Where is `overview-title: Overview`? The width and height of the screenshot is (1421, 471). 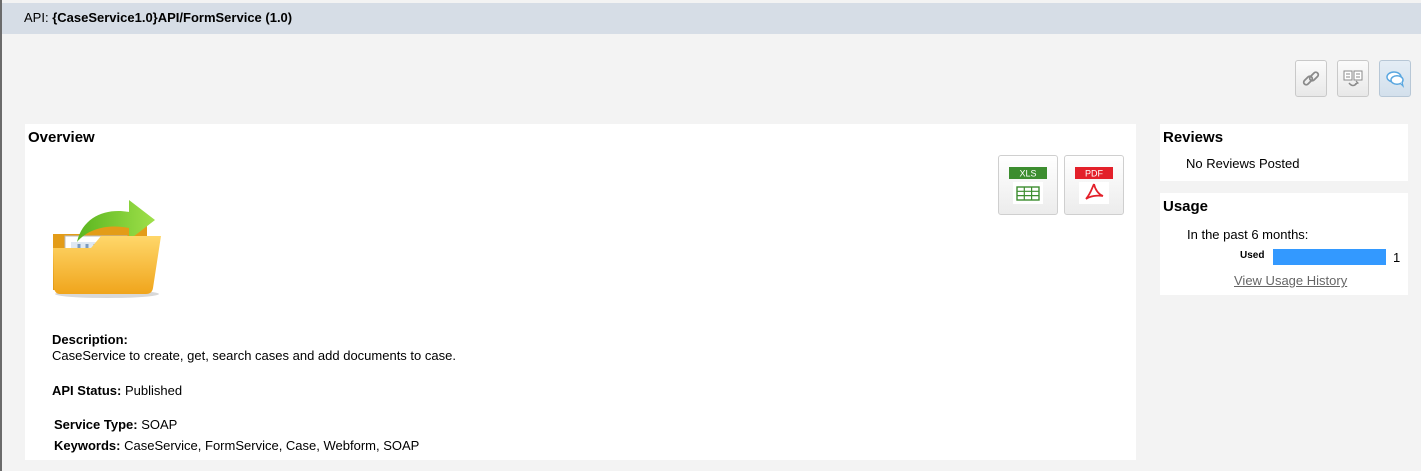 overview-title: Overview is located at coordinates (61, 137).